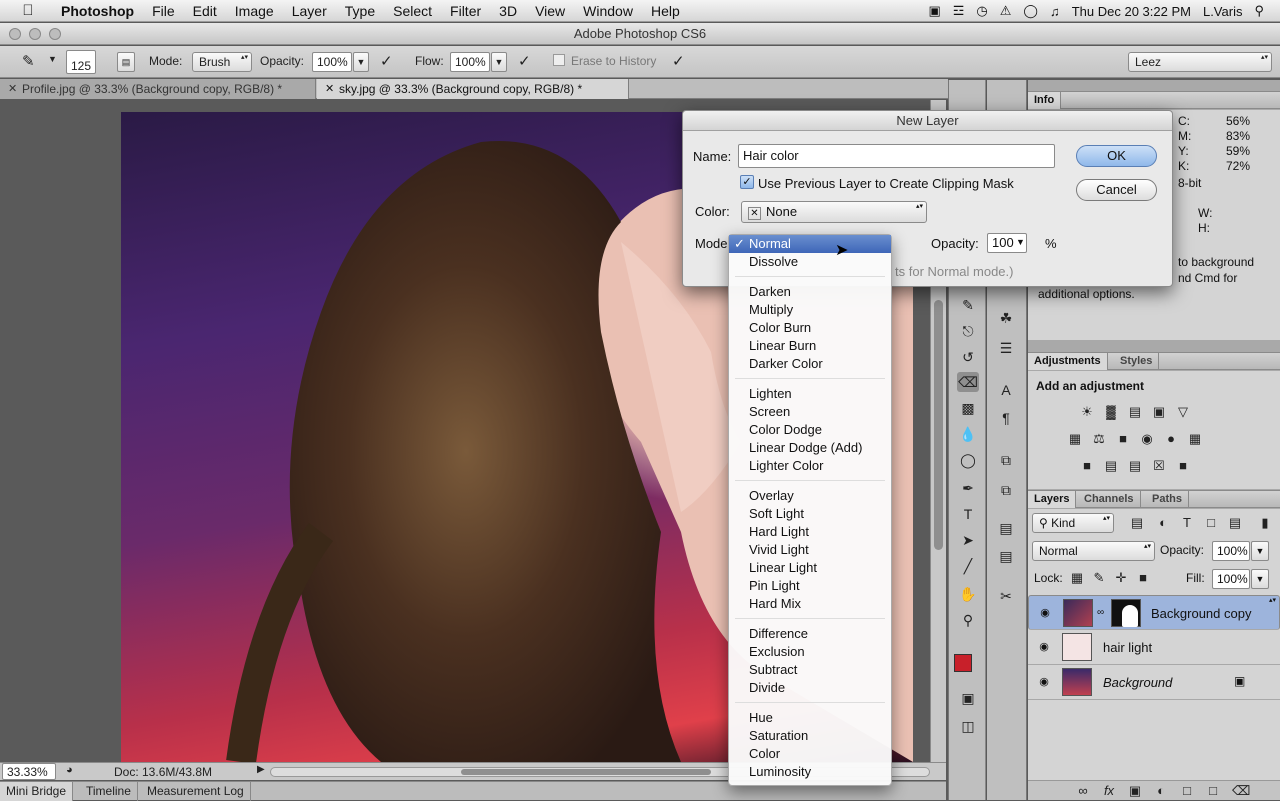  Describe the element at coordinates (1187, 791) in the screenshot. I see `new-group-icon: □` at that location.